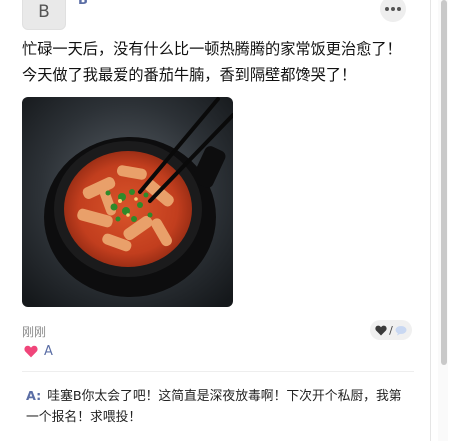 Image resolution: width=455 pixels, height=441 pixels. I want to click on scrollbar-thumb, so click(444, 182).